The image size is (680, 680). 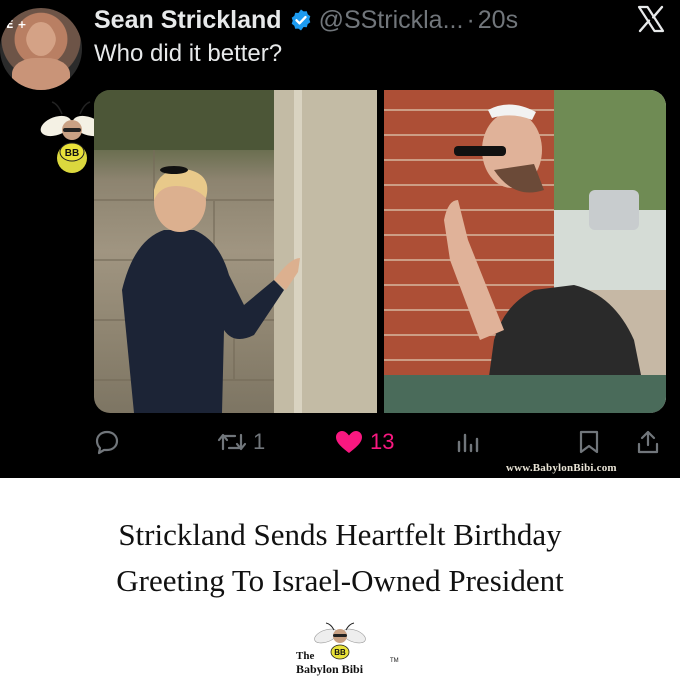 What do you see at coordinates (41, 74) in the screenshot?
I see `avatar-torso` at bounding box center [41, 74].